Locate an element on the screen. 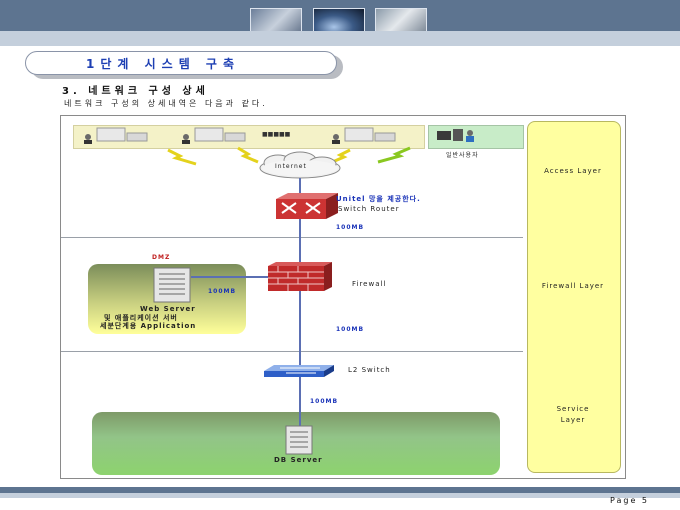  firewall-icon is located at coordinates (300, 276).